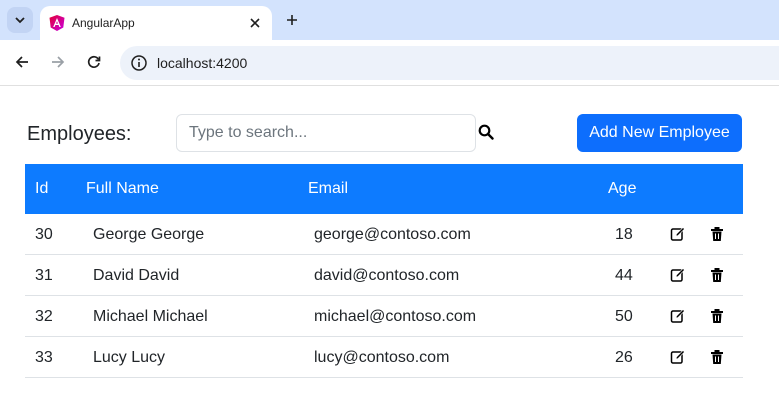 This screenshot has height=416, width=779. What do you see at coordinates (22, 62) in the screenshot?
I see `back-arrow-icon` at bounding box center [22, 62].